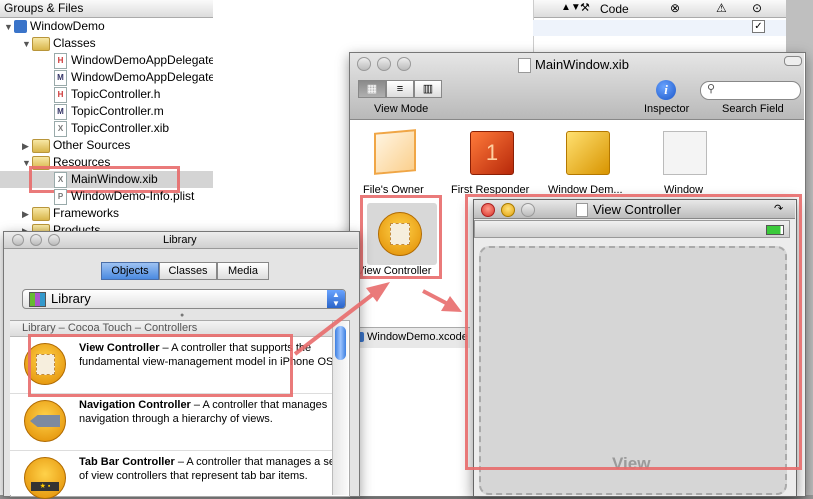  I want to click on arrow-xib-to-window, so click(434, 297).